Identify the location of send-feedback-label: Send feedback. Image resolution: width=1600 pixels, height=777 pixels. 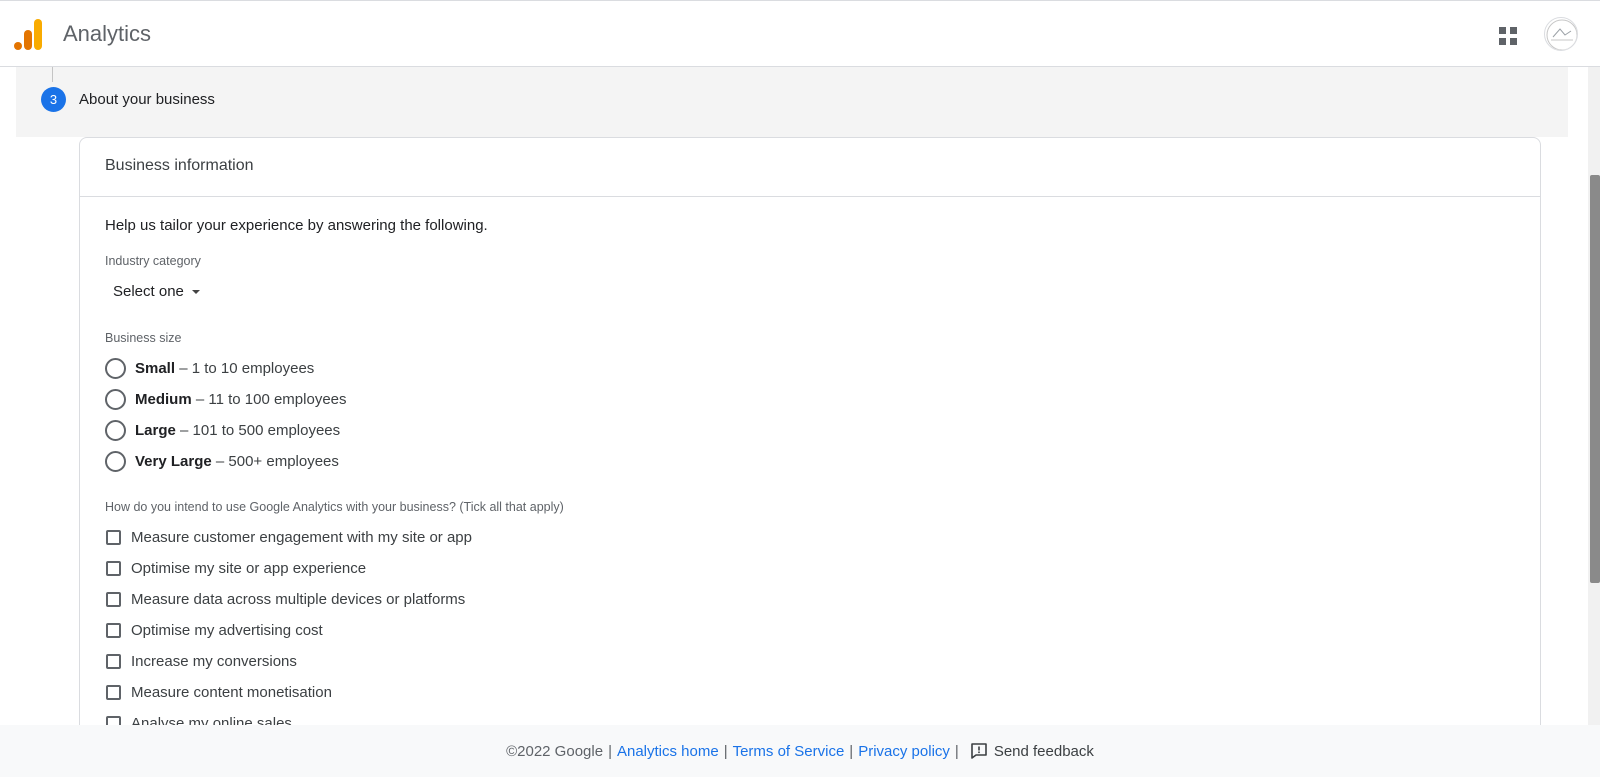
(1043, 751).